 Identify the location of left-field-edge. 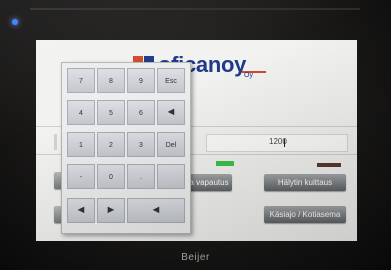
(55, 142).